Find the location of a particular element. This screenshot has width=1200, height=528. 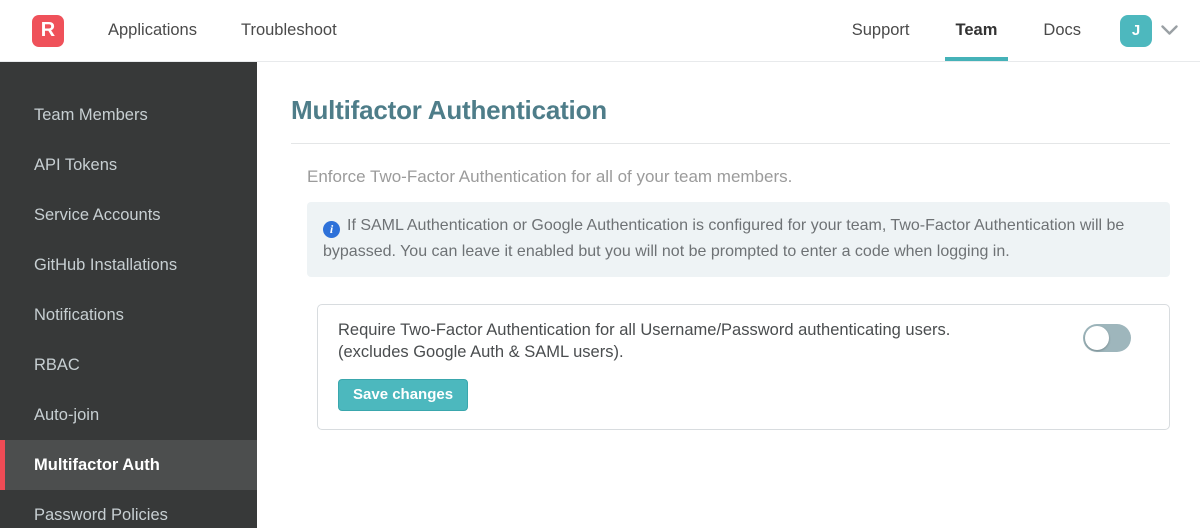

nav-item-troubleshoot: Troubleshoot is located at coordinates (289, 30).